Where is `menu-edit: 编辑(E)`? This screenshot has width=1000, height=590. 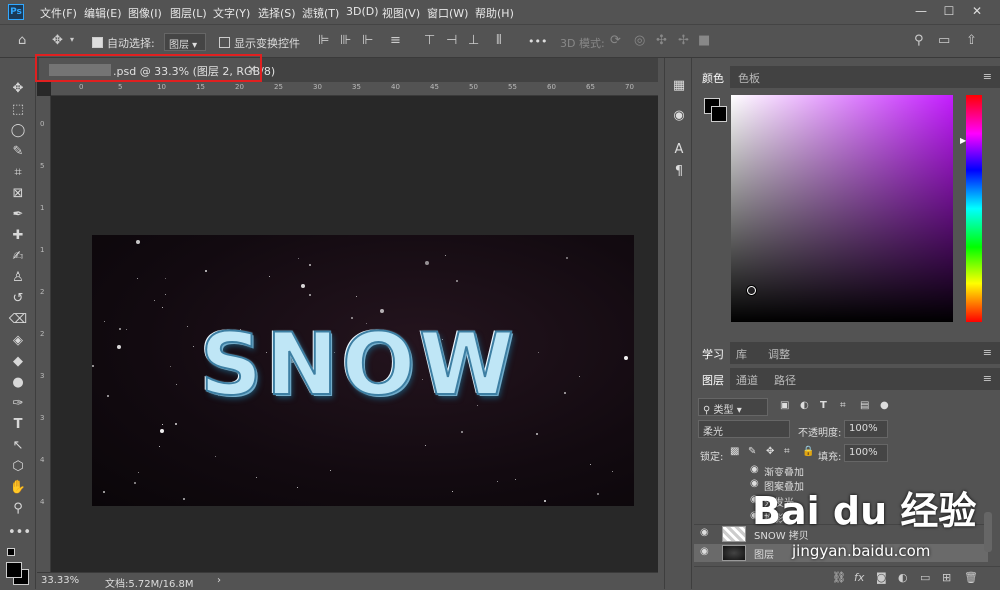 menu-edit: 编辑(E) is located at coordinates (103, 13).